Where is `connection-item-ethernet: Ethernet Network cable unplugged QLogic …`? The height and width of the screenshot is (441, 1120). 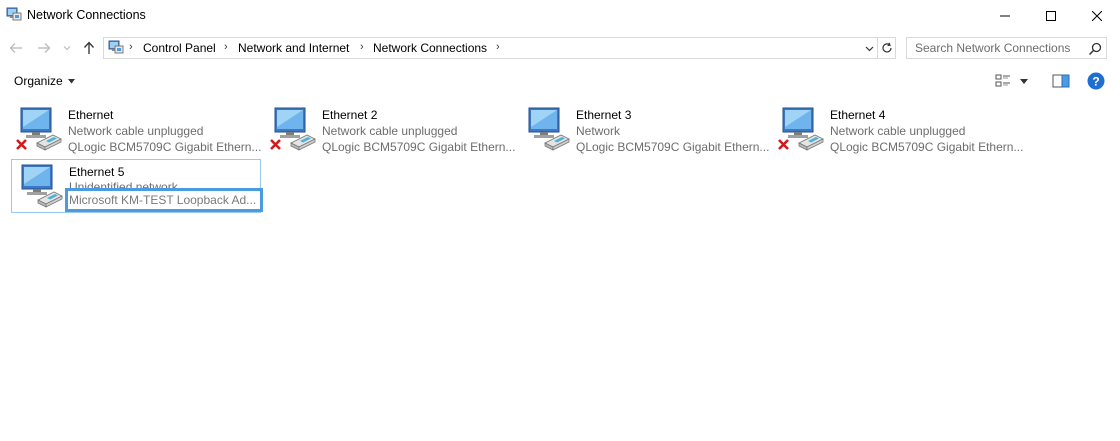 connection-item-ethernet: Ethernet Network cable unplugged QLogic … is located at coordinates (136, 130).